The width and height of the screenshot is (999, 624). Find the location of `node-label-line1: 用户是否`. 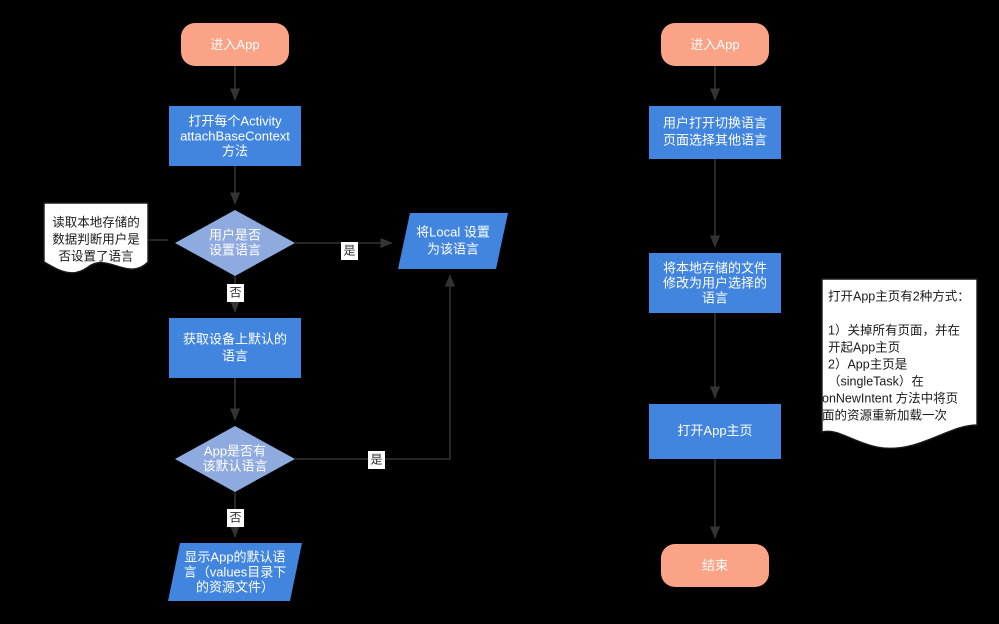

node-label-line1: 用户是否 is located at coordinates (235, 234).